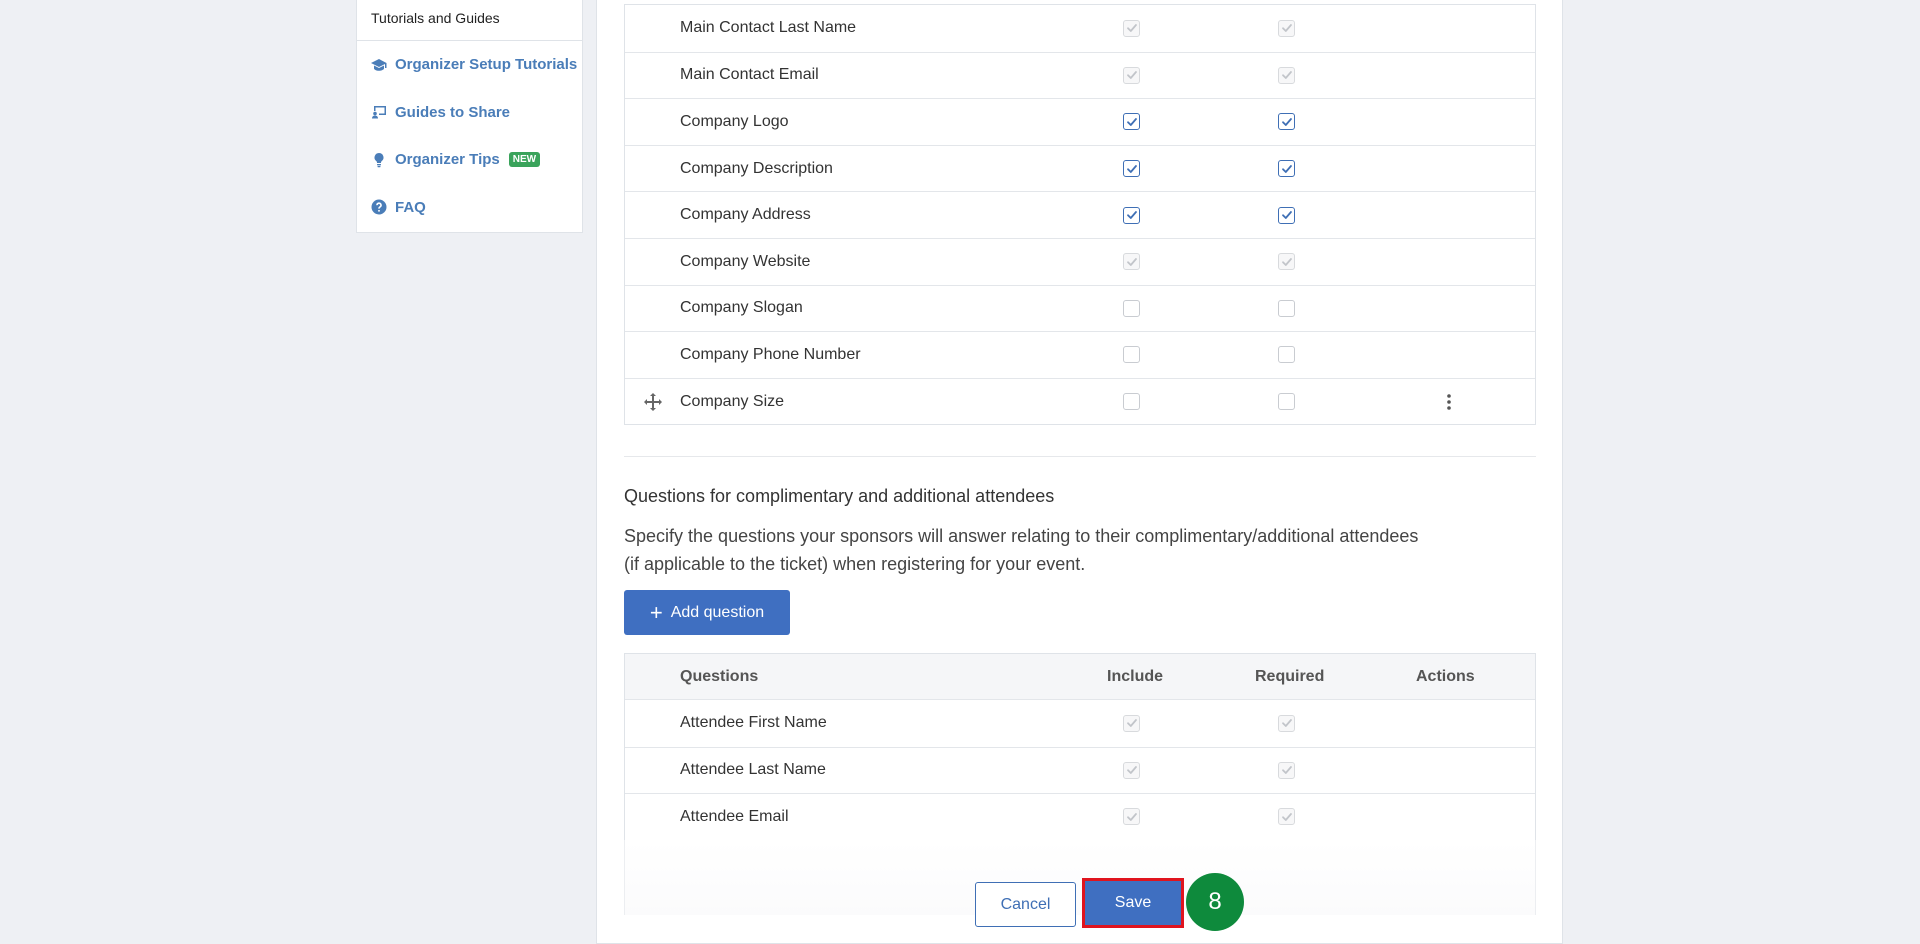 This screenshot has height=944, width=1920. What do you see at coordinates (1080, 723) in the screenshot?
I see `table-row: Attendee First Name` at bounding box center [1080, 723].